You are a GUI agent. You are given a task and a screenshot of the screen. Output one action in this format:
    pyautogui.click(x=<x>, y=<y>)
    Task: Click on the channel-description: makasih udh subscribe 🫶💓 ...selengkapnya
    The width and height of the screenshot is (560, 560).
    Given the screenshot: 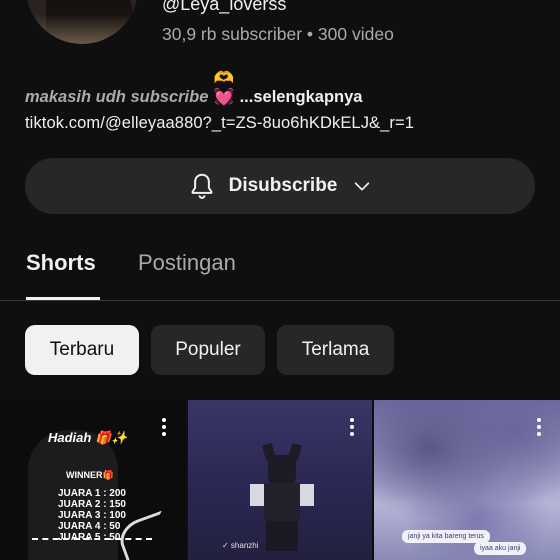 What is the action you would take?
    pyautogui.click(x=193, y=88)
    